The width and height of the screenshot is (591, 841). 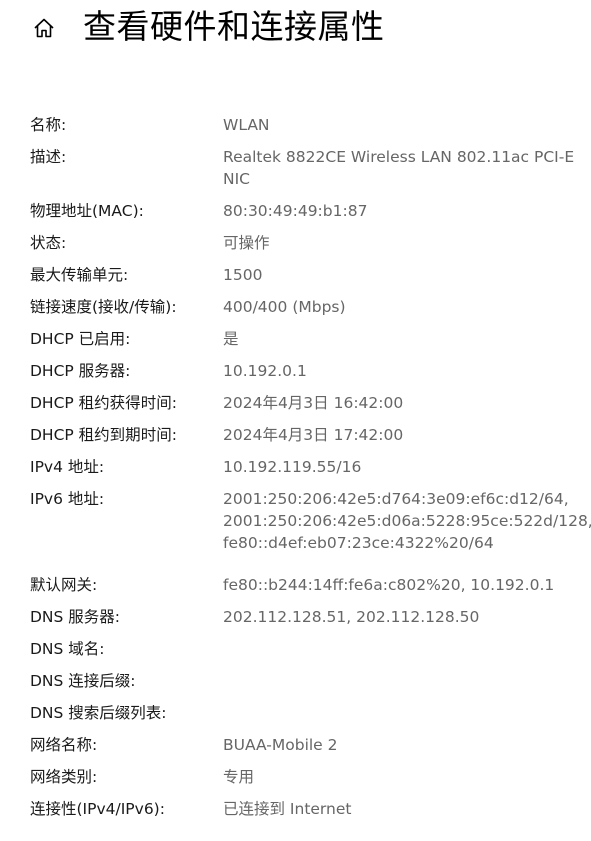 I want to click on property-value-line: 专用, so click(x=395, y=777).